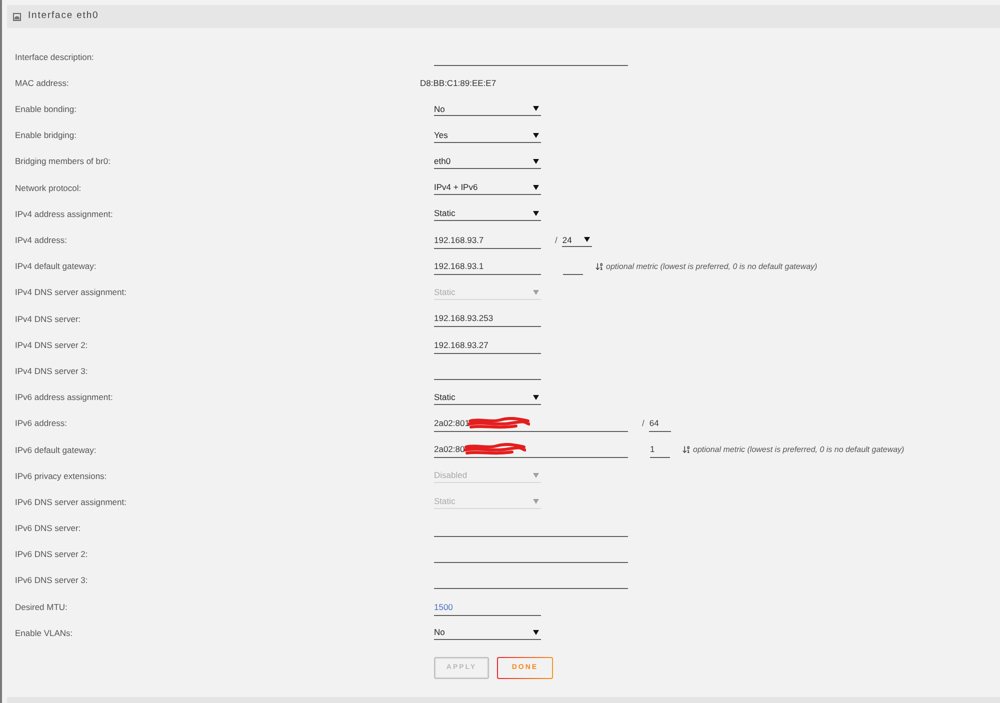 This screenshot has height=703, width=1000. What do you see at coordinates (61, 476) in the screenshot?
I see `field-label: IPv6 privacy extensions:` at bounding box center [61, 476].